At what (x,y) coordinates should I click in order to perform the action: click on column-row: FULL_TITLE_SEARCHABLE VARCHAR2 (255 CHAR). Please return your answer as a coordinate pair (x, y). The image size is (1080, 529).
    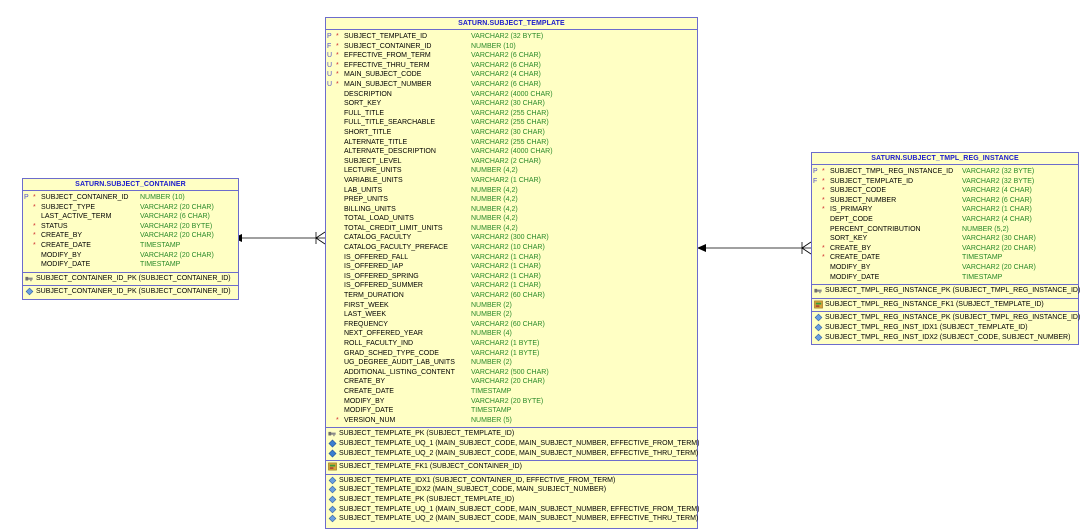
    Looking at the image, I should click on (511, 123).